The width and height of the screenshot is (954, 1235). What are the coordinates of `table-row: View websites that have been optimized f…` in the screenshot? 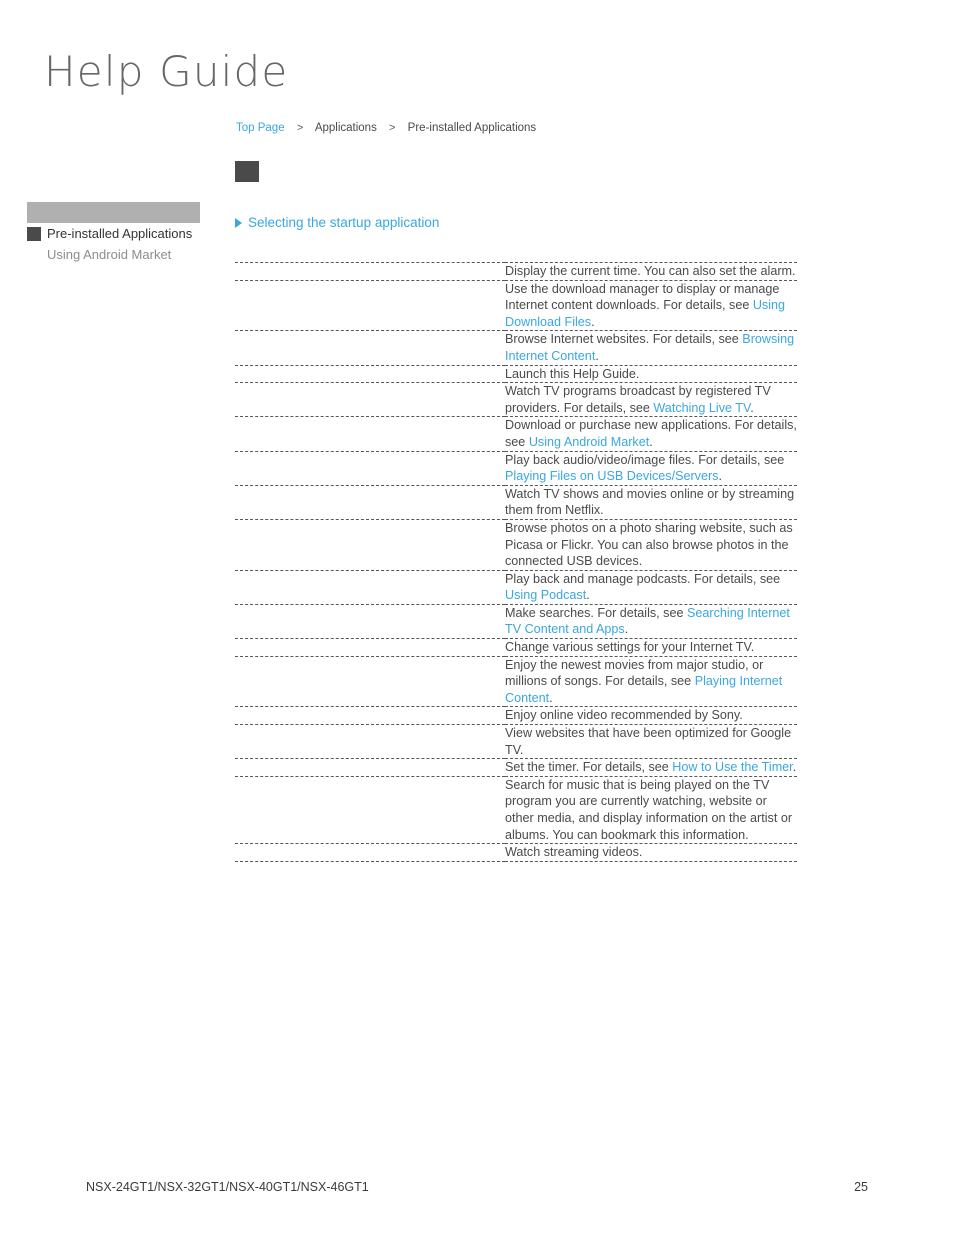 It's located at (516, 742).